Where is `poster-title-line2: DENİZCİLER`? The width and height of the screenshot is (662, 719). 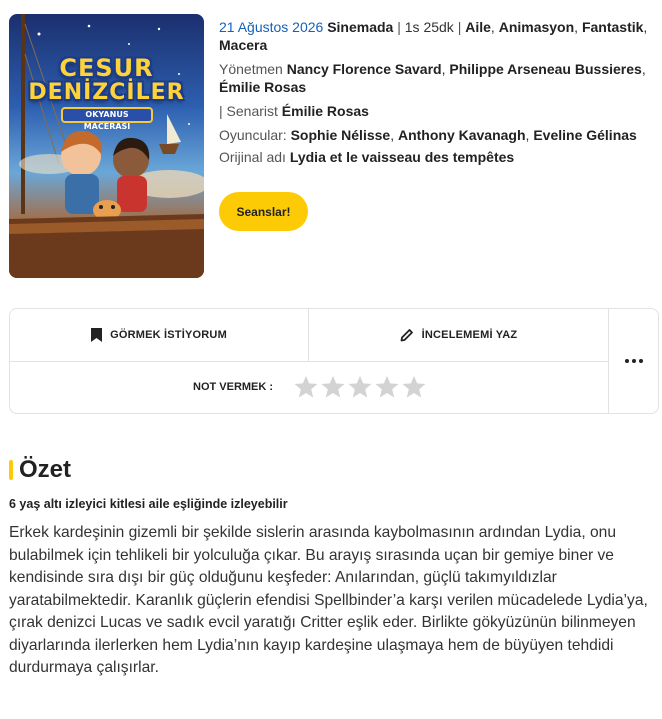
poster-title-line2: DENİZCİLER is located at coordinates (106, 92).